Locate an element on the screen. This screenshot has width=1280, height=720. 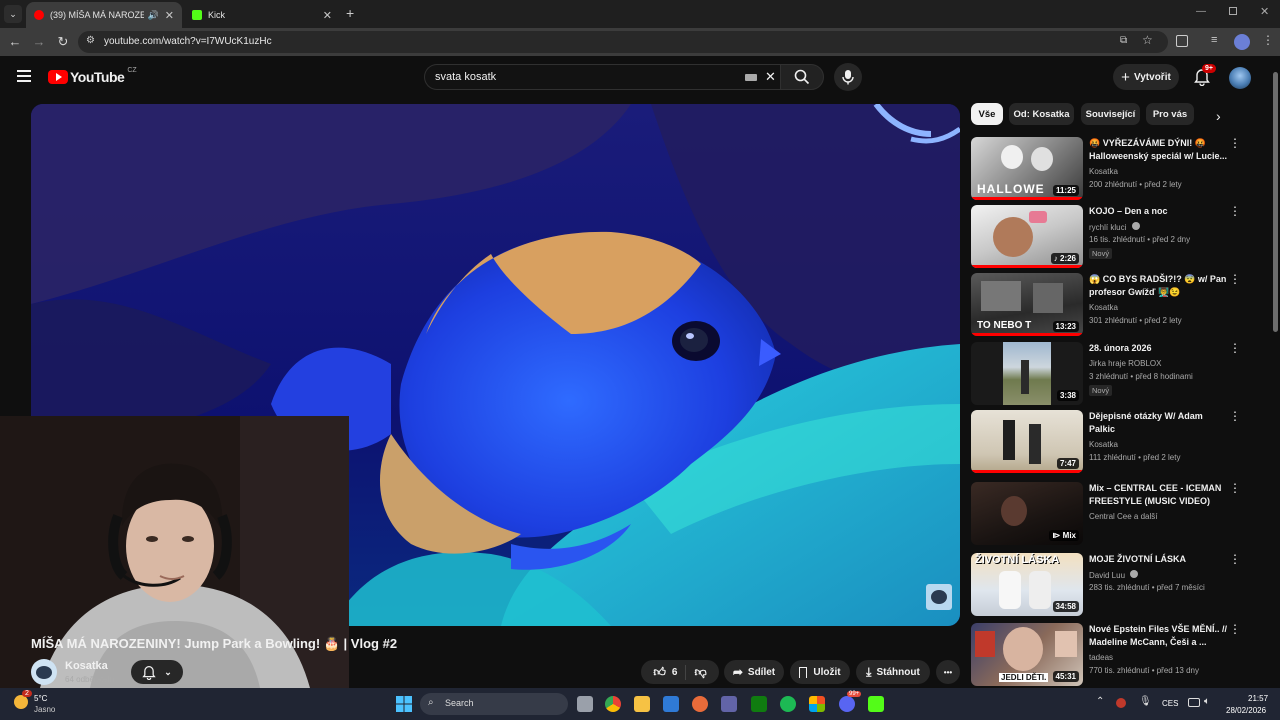
input-language: CES is located at coordinates (1170, 703).